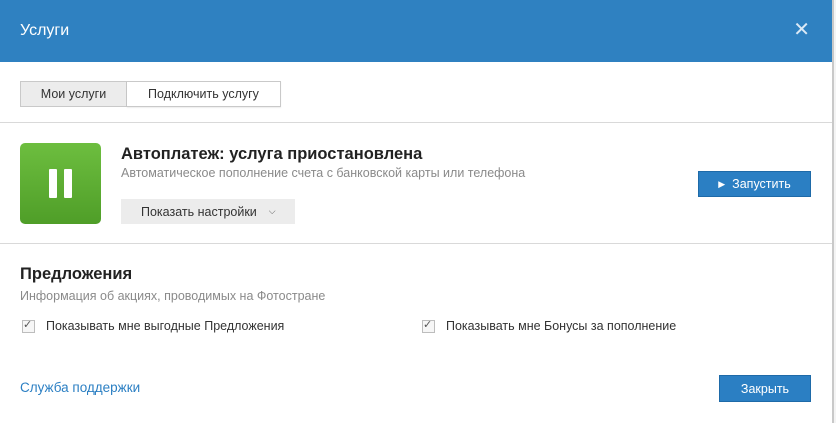 The height and width of the screenshot is (423, 836). Describe the element at coordinates (561, 326) in the screenshot. I see `bonus-checkbox-label: Показывать мне Бонусы за пополнение` at that location.